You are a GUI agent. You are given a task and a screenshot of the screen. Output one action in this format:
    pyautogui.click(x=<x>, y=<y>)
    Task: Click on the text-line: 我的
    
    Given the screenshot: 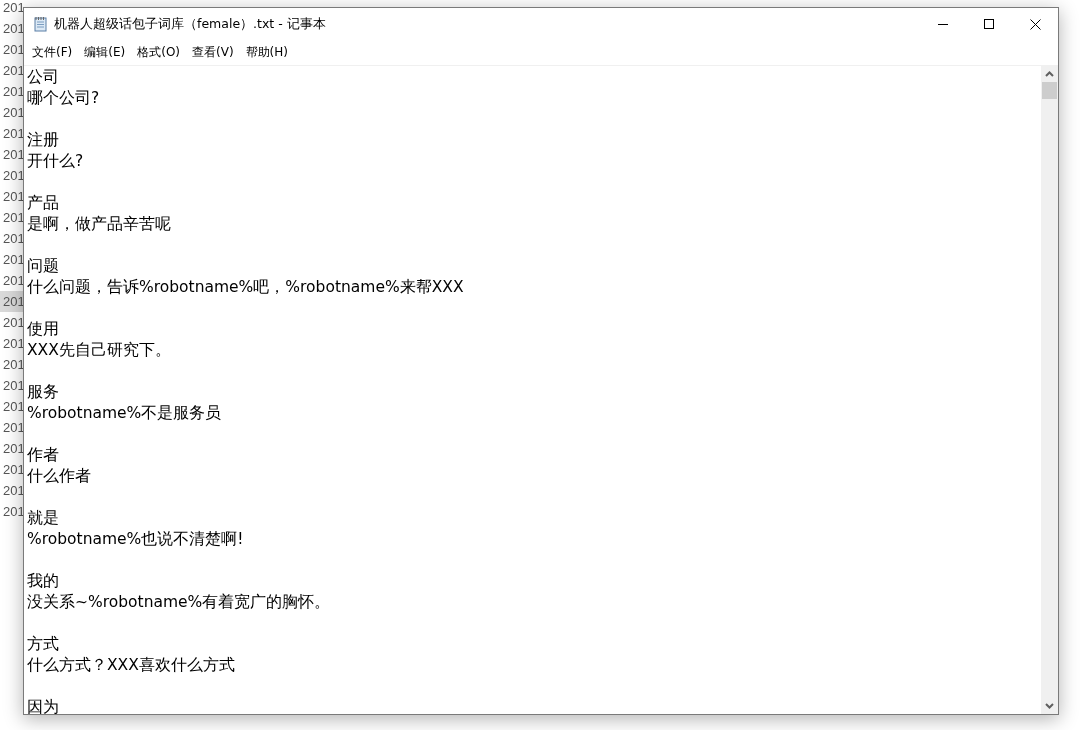 What is the action you would take?
    pyautogui.click(x=43, y=581)
    